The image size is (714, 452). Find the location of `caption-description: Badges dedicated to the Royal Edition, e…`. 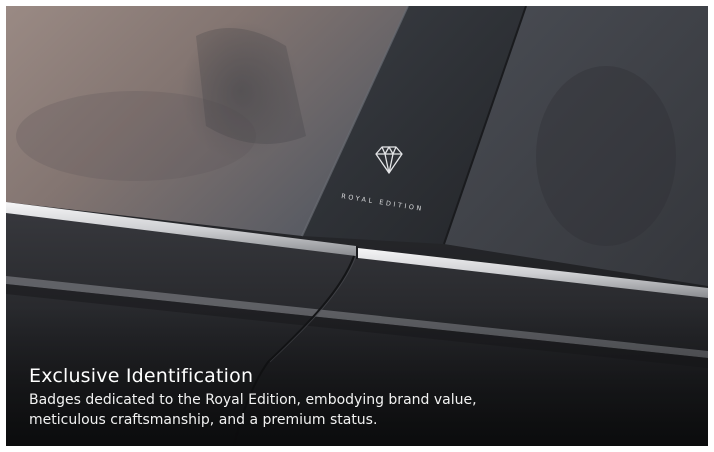

caption-description: Badges dedicated to the Royal Edition, e… is located at coordinates (253, 410).